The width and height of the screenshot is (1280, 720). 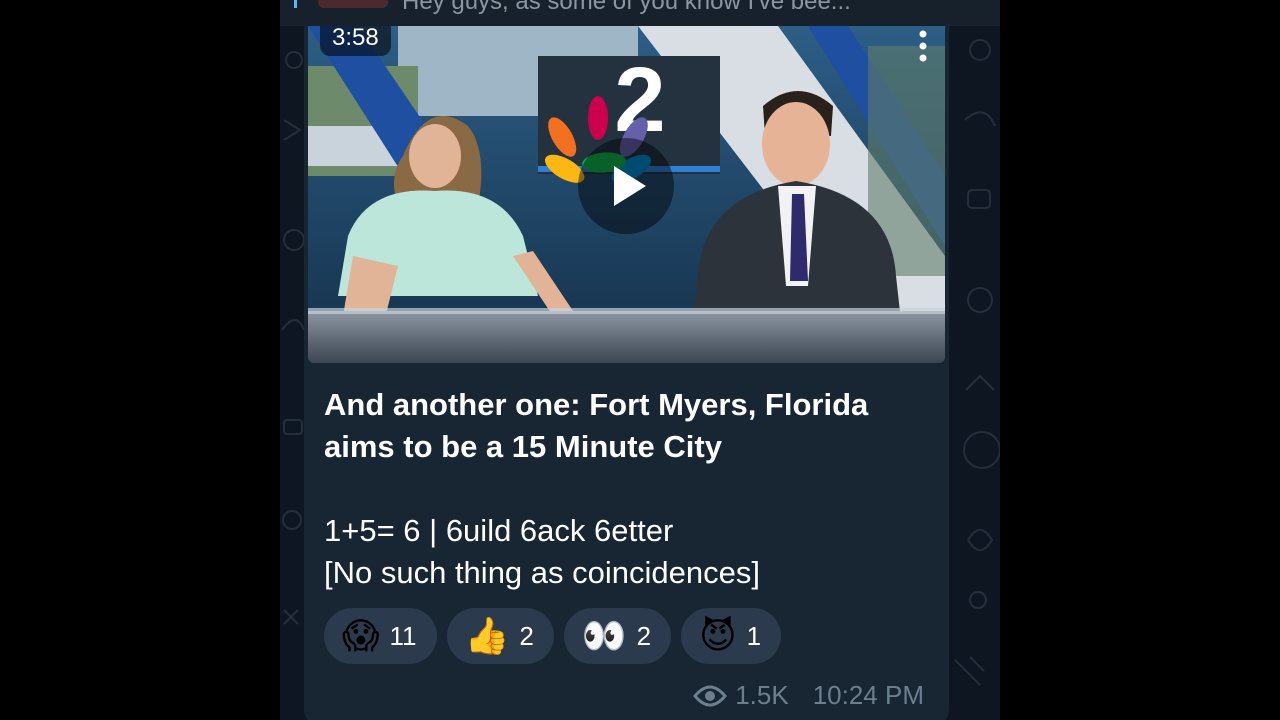 I want to click on screaming-face-icon: 😱, so click(x=361, y=635).